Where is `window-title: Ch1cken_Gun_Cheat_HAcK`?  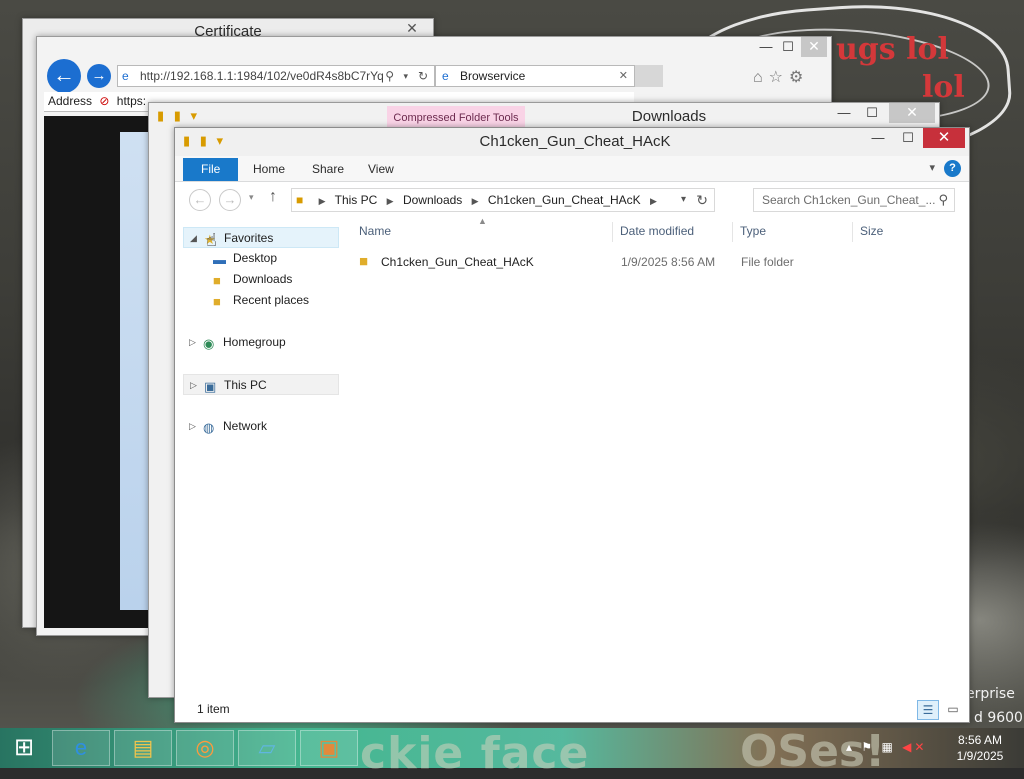 window-title: Ch1cken_Gun_Cheat_HAcK is located at coordinates (575, 141).